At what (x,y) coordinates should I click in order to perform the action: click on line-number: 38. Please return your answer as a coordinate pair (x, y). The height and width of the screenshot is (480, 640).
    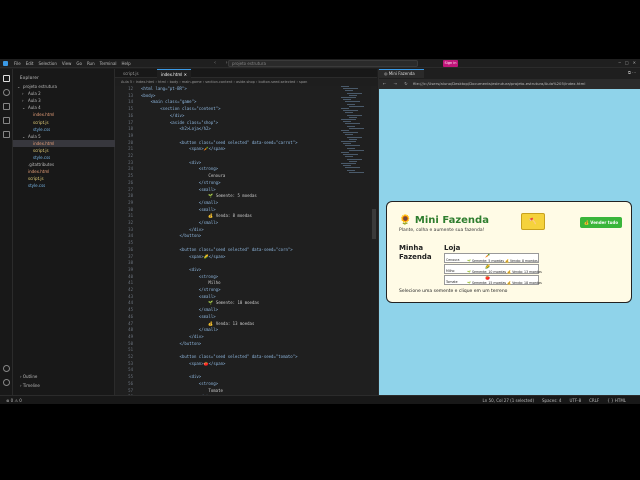
    Looking at the image, I should click on (130, 263).